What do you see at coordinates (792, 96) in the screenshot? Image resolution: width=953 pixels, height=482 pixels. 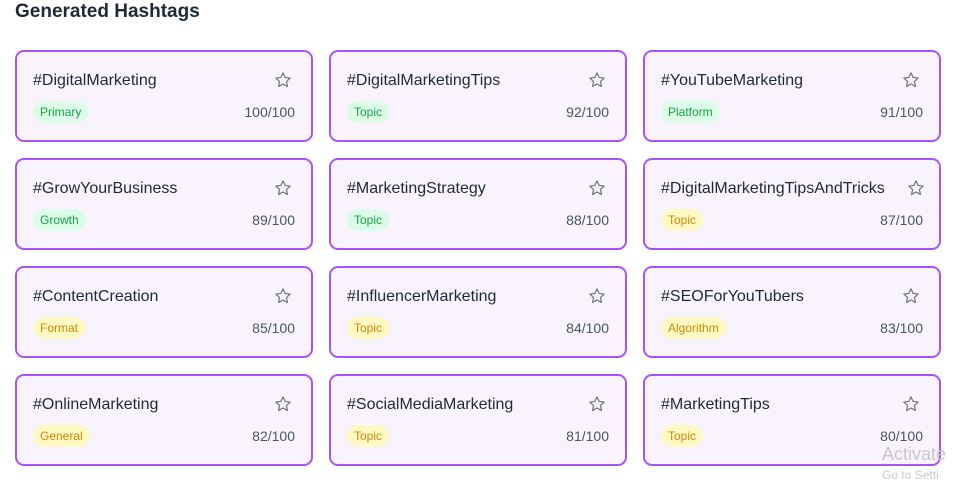 I see `hashtag-card: #YouTubeMarketing Platform 91/100` at bounding box center [792, 96].